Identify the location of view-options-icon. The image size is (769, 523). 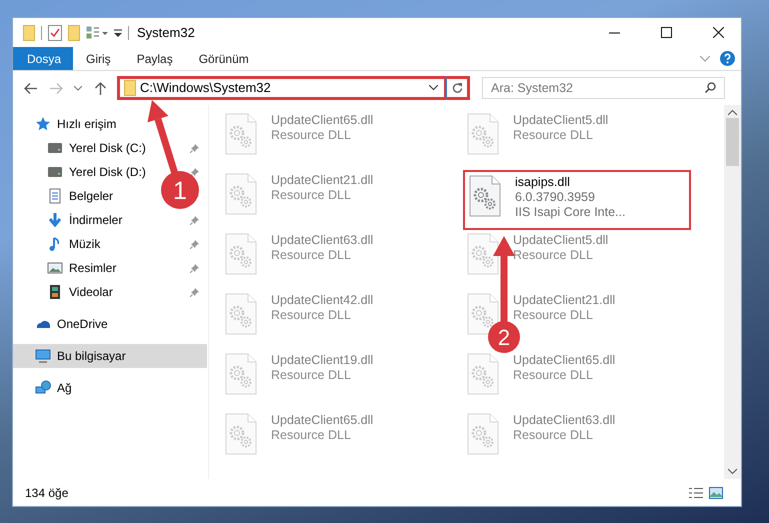
(97, 33).